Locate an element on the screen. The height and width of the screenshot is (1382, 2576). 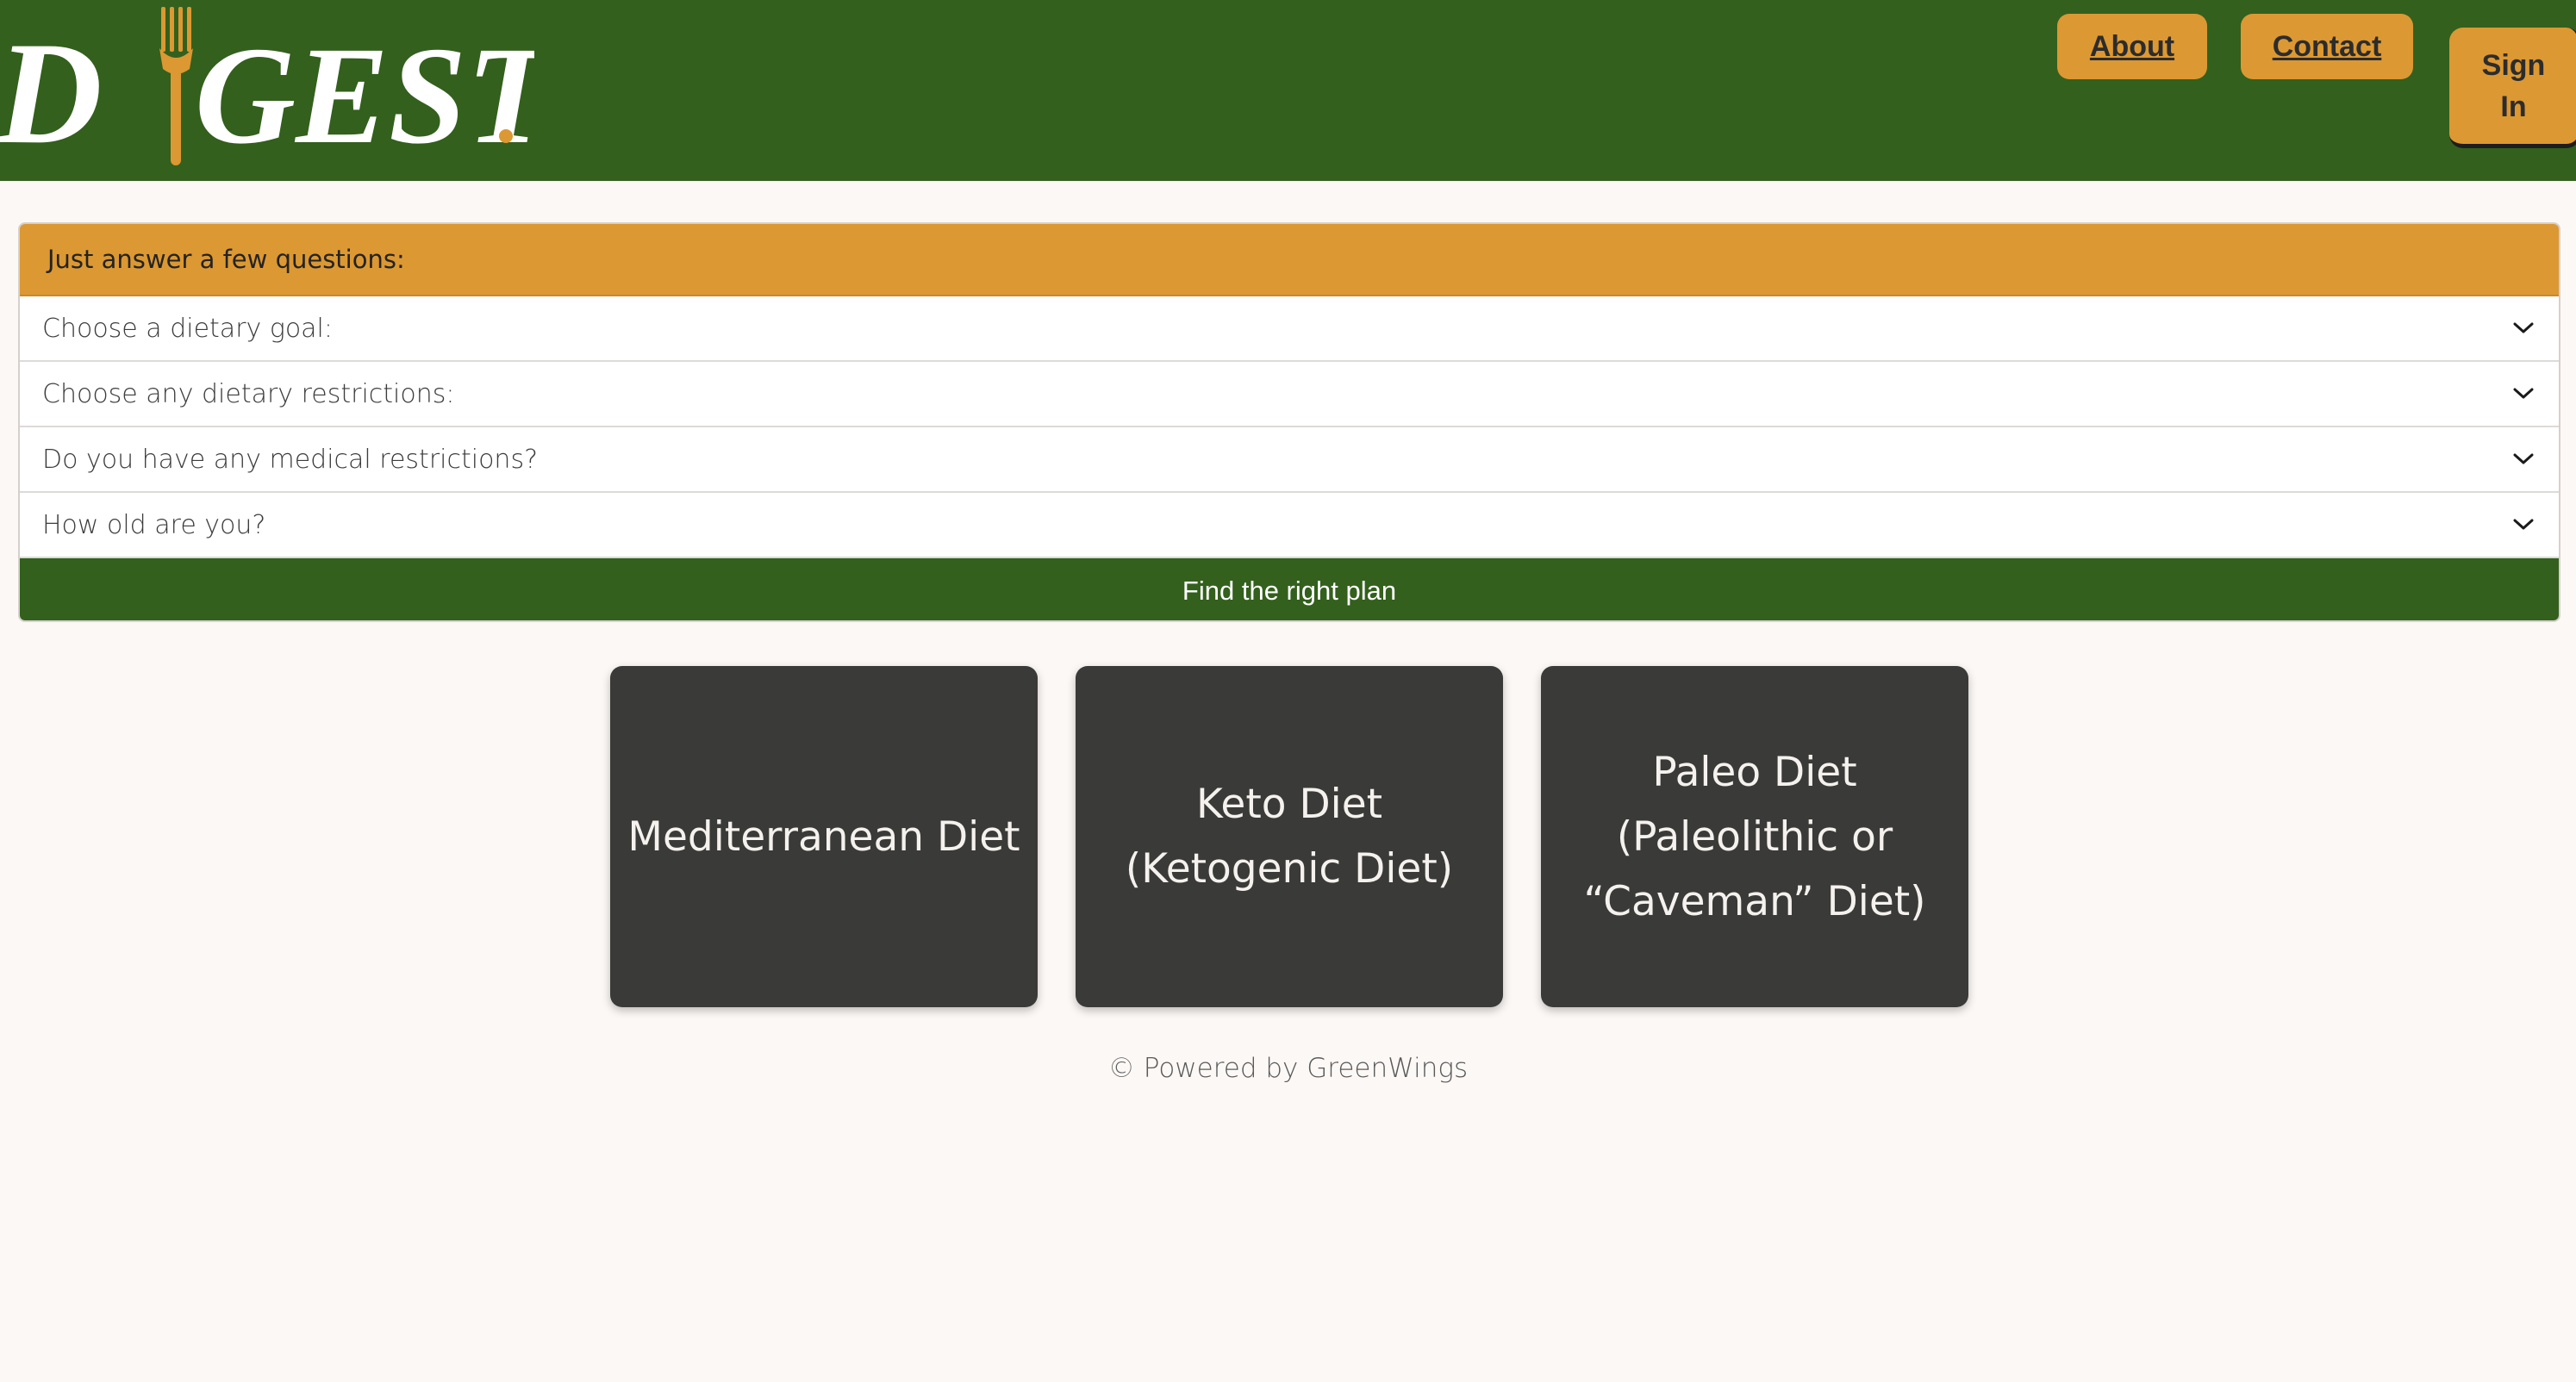
age-dropdown: How old are you? is located at coordinates (1289, 525).